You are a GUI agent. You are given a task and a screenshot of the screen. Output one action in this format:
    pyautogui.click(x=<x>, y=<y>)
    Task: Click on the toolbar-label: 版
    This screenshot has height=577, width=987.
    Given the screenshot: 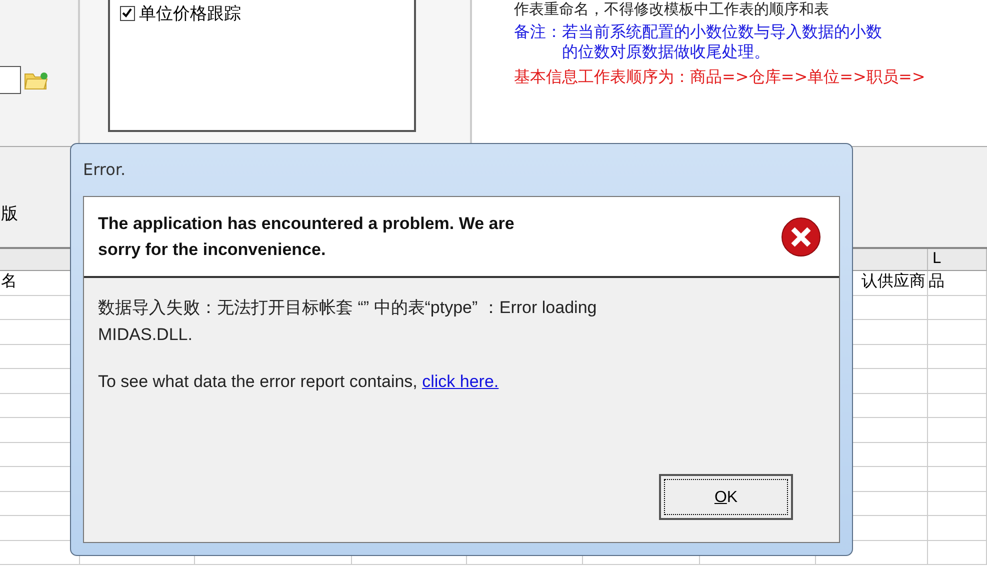 What is the action you would take?
    pyautogui.click(x=9, y=214)
    